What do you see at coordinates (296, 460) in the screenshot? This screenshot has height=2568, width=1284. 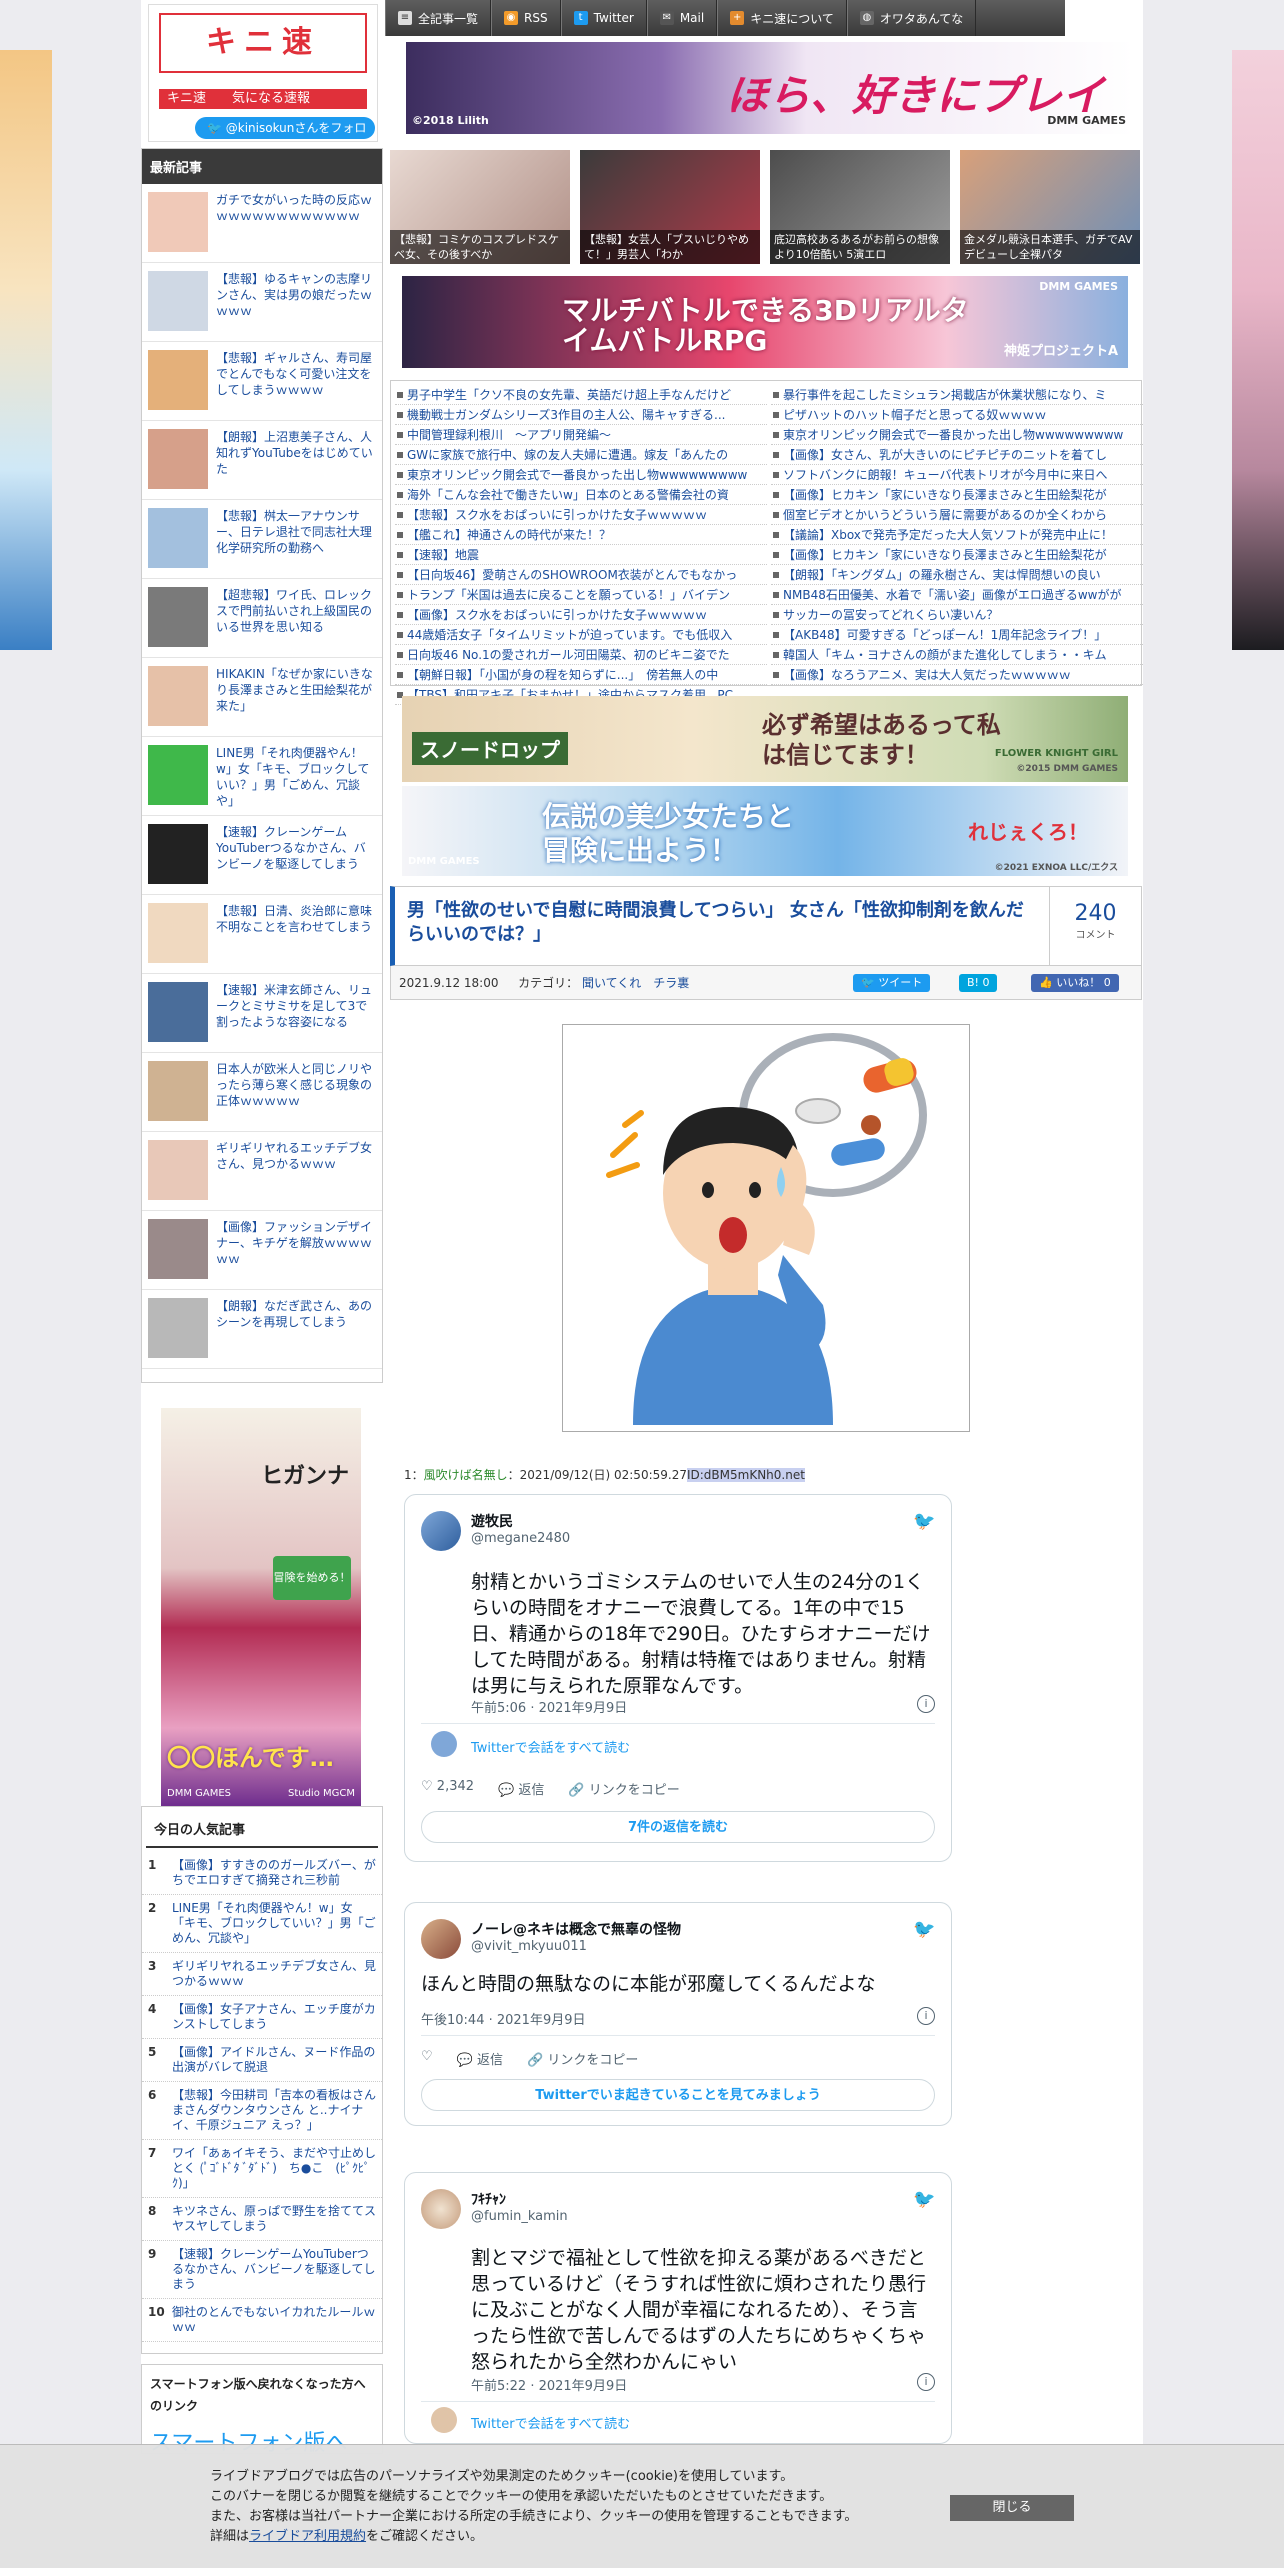 I see `recent-title: 【朗報】上沼恵美子さん、人知れずYouTubeをはじめていた` at bounding box center [296, 460].